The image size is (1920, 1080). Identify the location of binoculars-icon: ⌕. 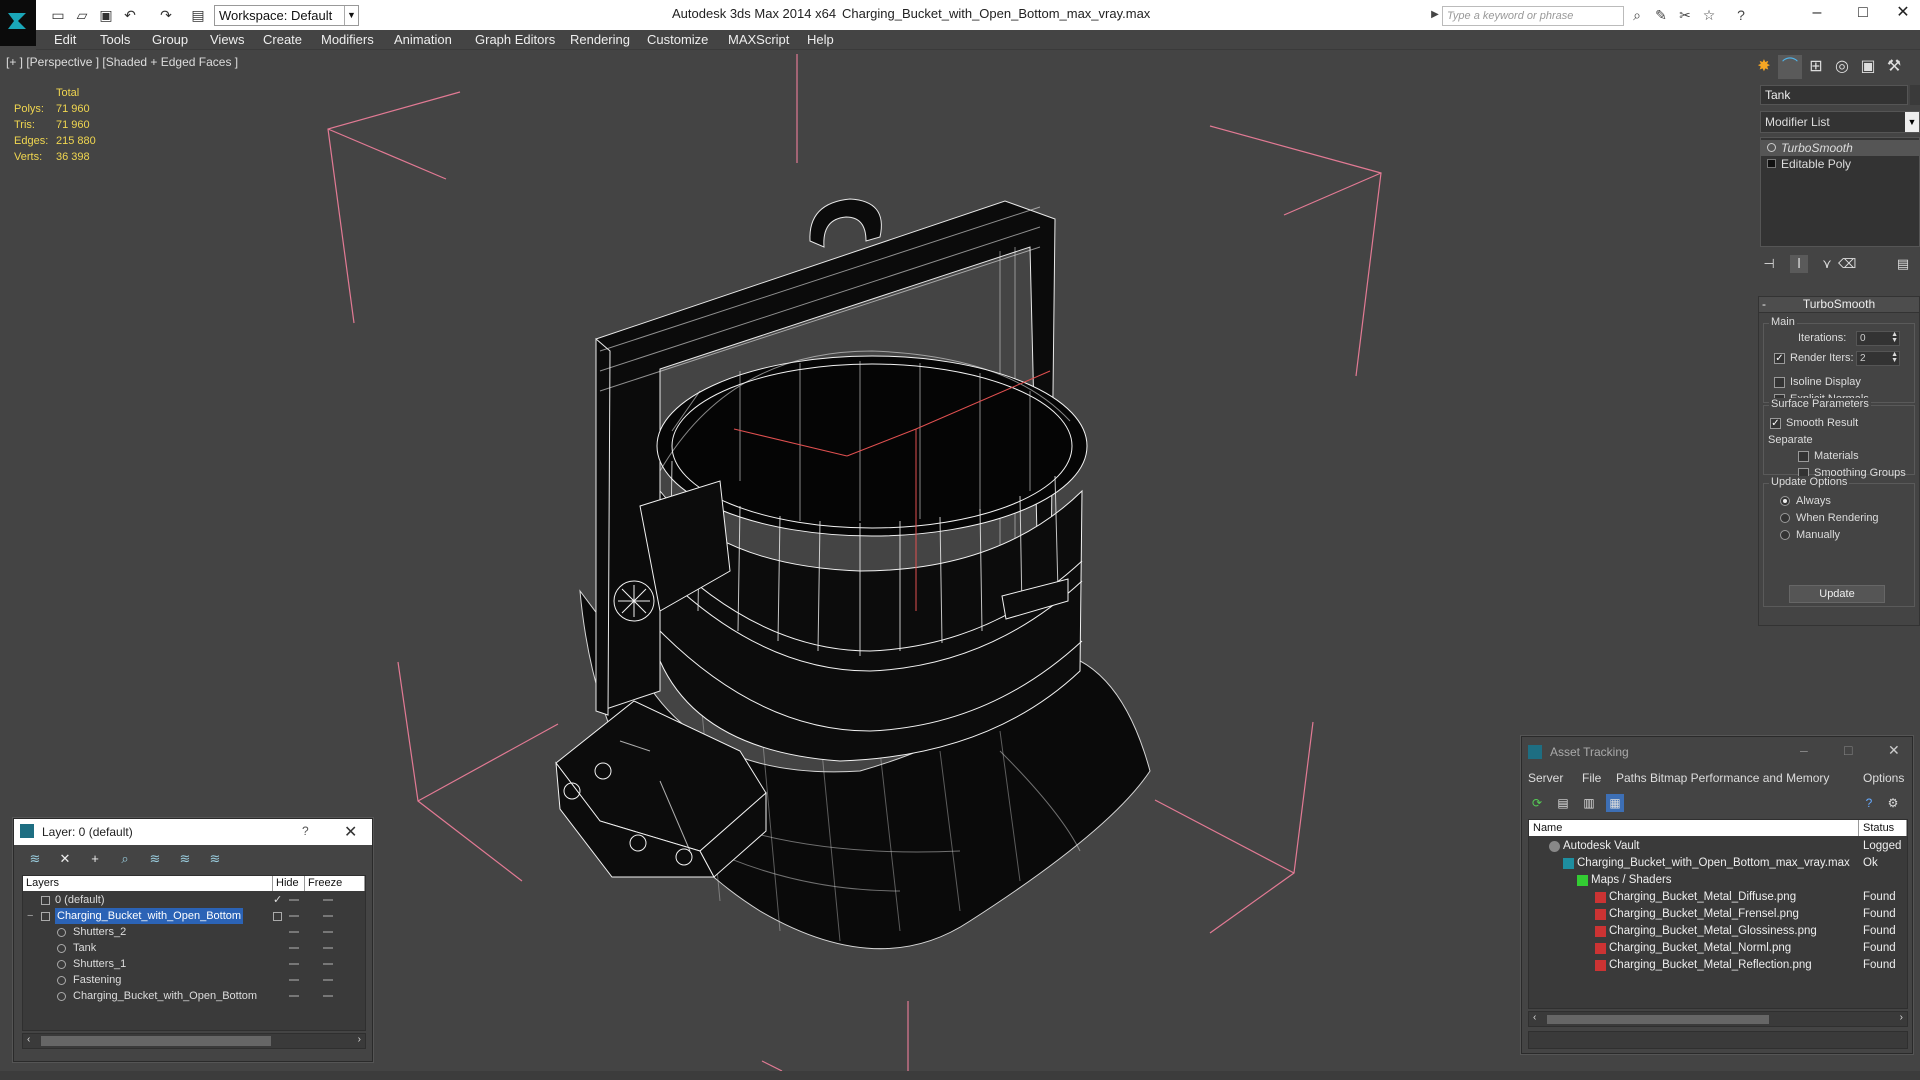
(1637, 15).